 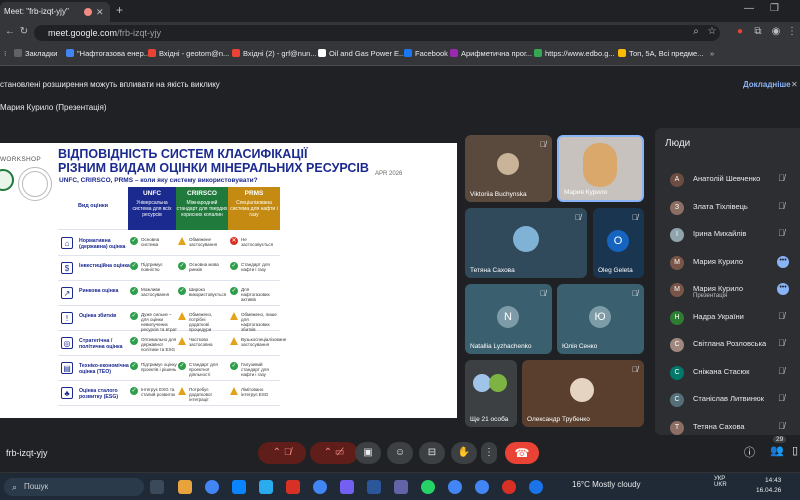 I want to click on profile-icon: ◉, so click(x=776, y=32).